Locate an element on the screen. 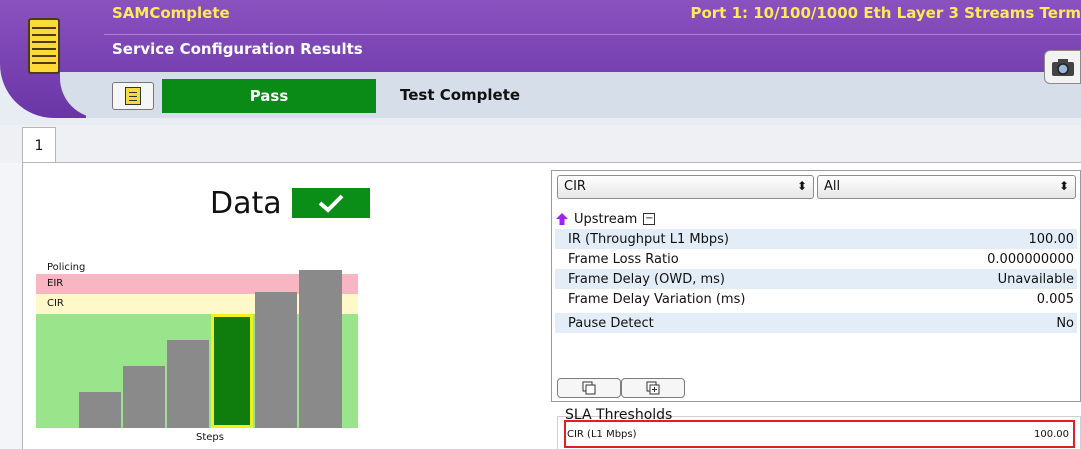 Image resolution: width=1081 pixels, height=449 pixels. cir-label: CIR is located at coordinates (55, 303).